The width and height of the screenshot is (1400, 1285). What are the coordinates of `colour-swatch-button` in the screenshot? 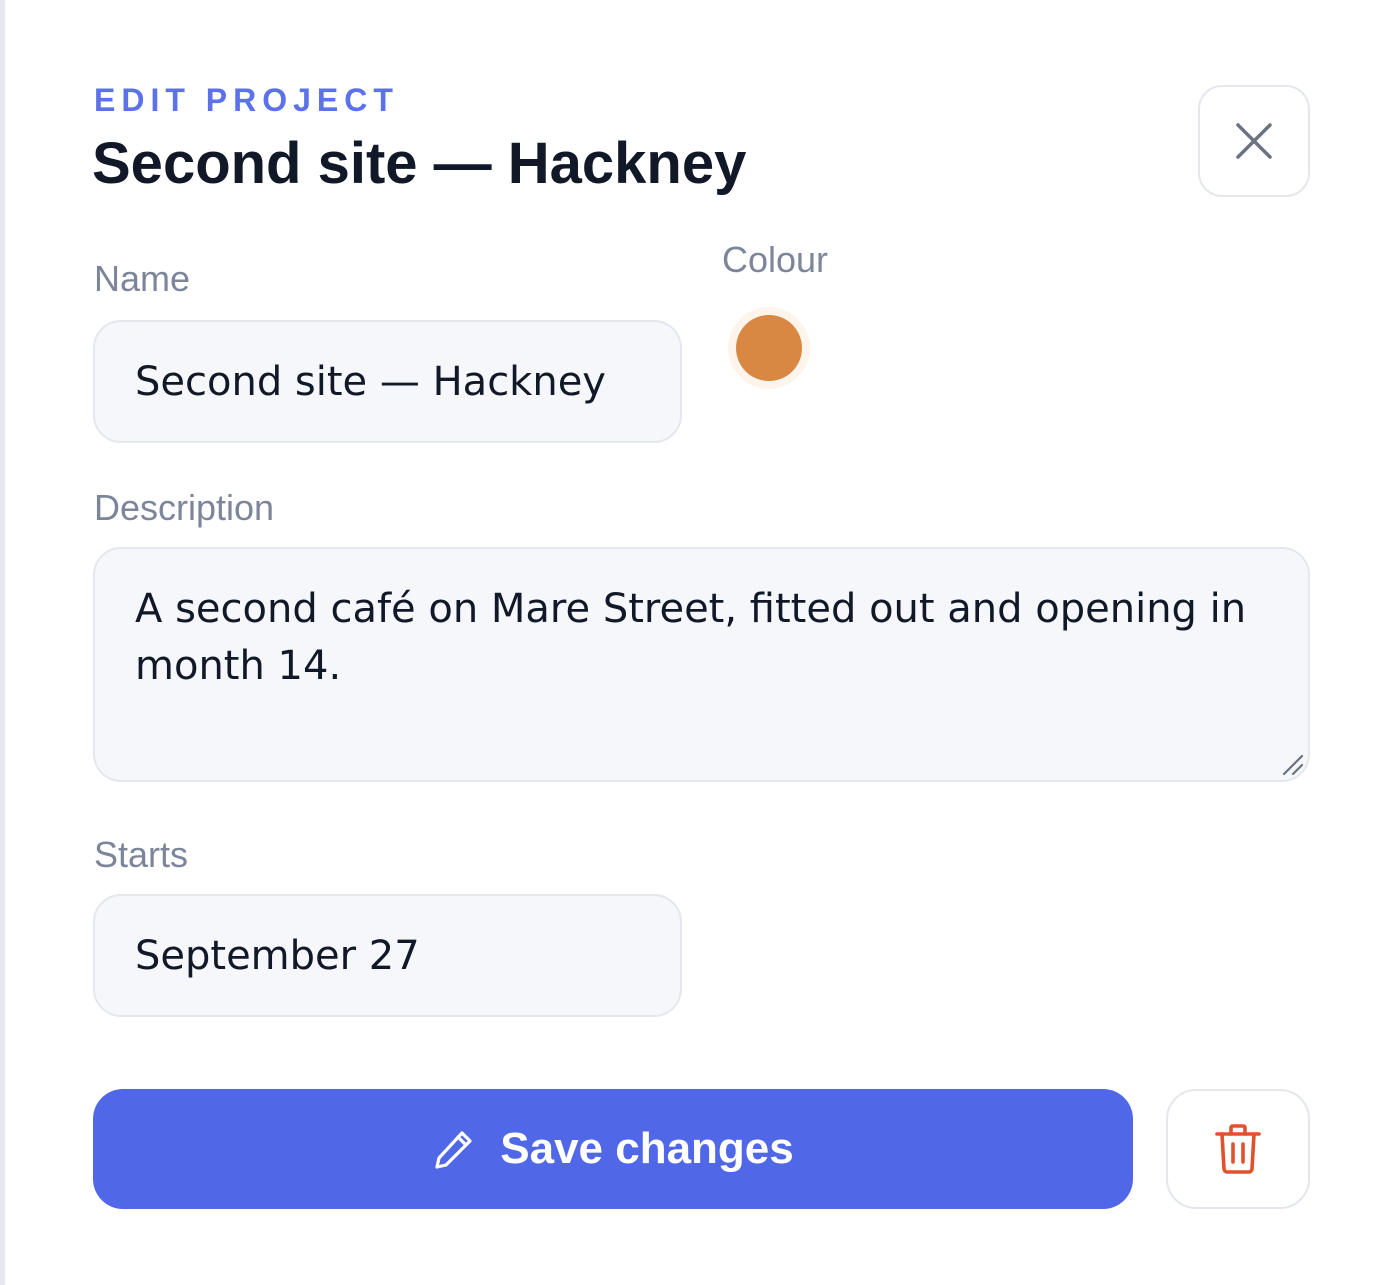 It's located at (769, 348).